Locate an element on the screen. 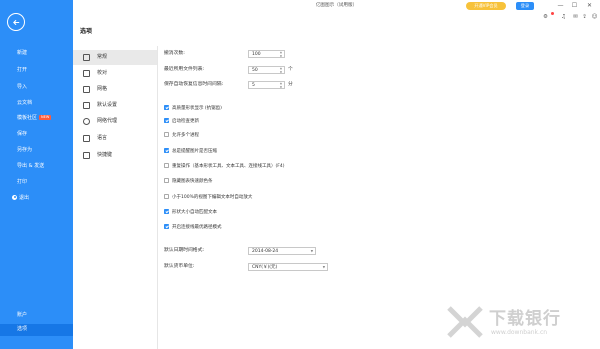  exit-icon is located at coordinates (14, 197).